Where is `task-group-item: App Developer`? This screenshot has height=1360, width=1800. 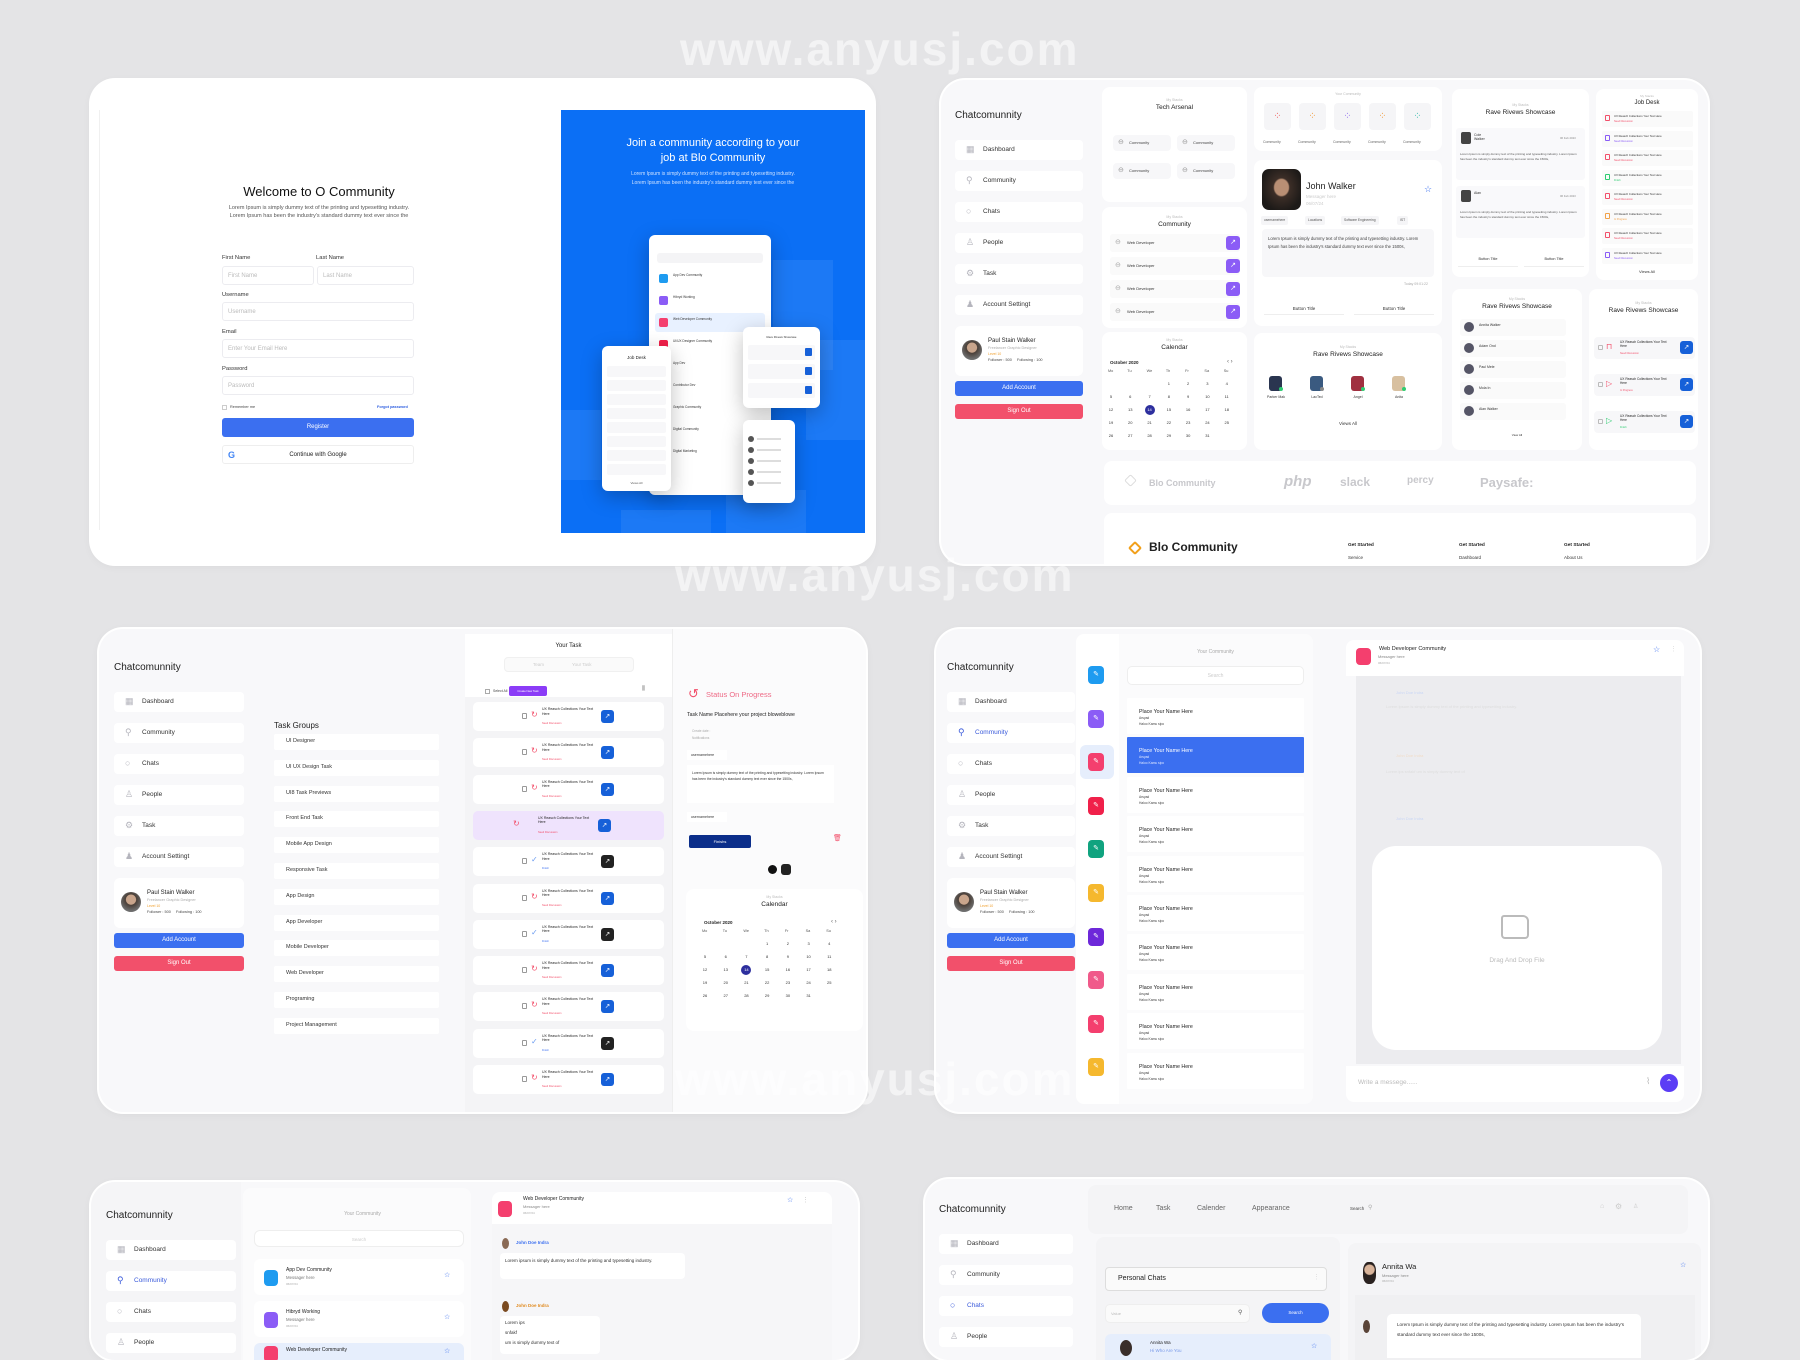 task-group-item: App Developer is located at coordinates (356, 922).